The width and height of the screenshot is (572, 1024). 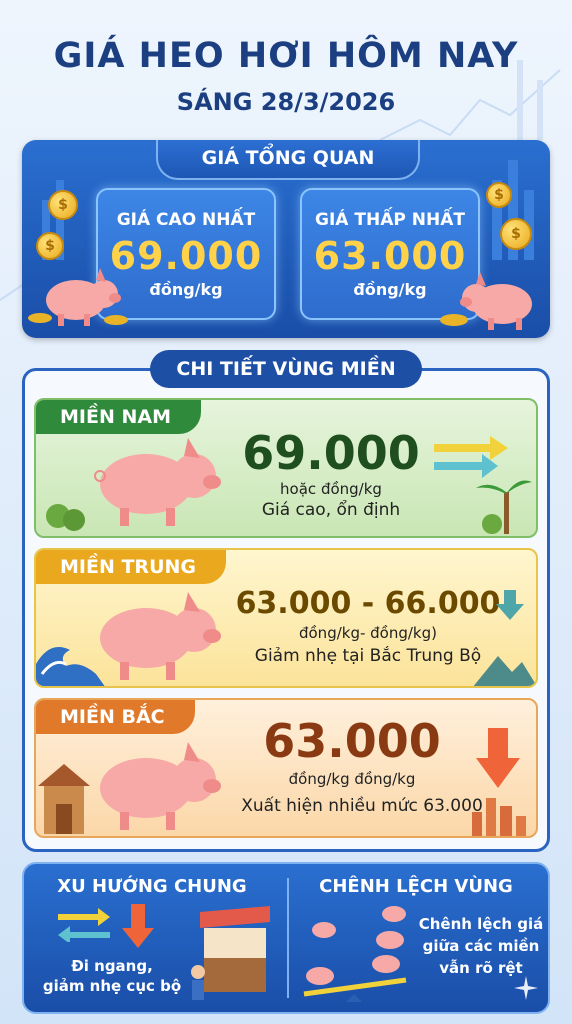 What do you see at coordinates (118, 417) in the screenshot?
I see `region-label-south: MIỀN NAM` at bounding box center [118, 417].